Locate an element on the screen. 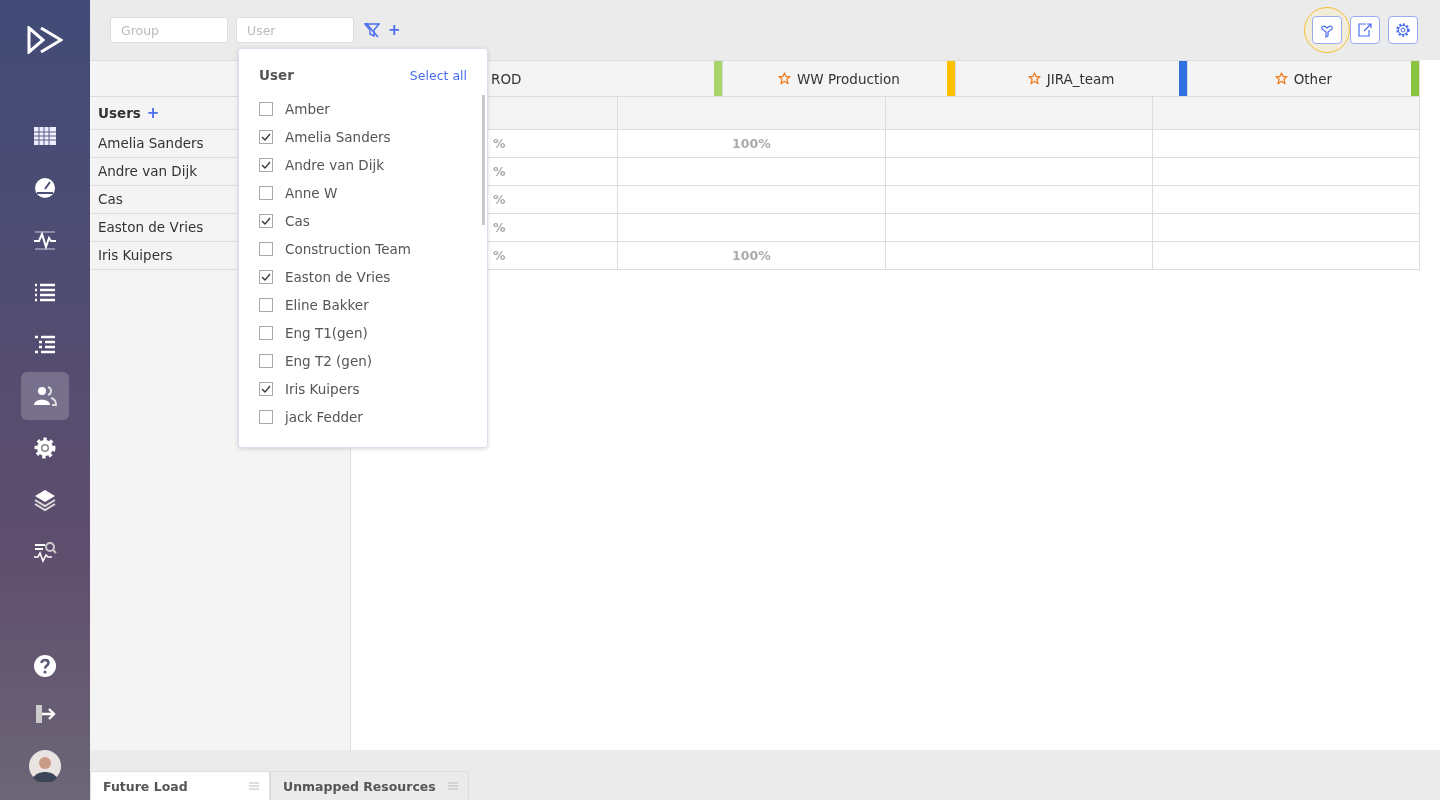 Image resolution: width=1440 pixels, height=800 pixels. sheet-tab: Future Load is located at coordinates (180, 785).